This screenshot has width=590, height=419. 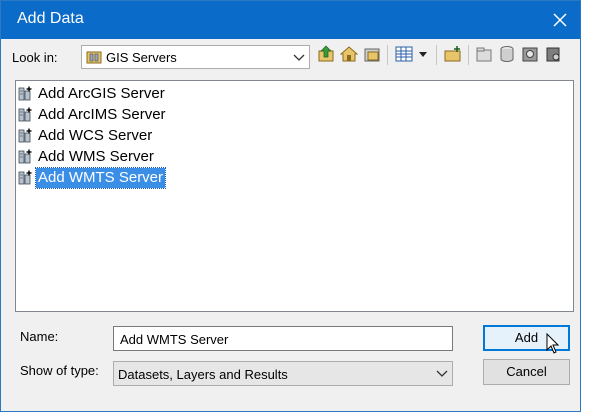 What do you see at coordinates (101, 93) in the screenshot?
I see `list-item-label: Add ArcGIS Server` at bounding box center [101, 93].